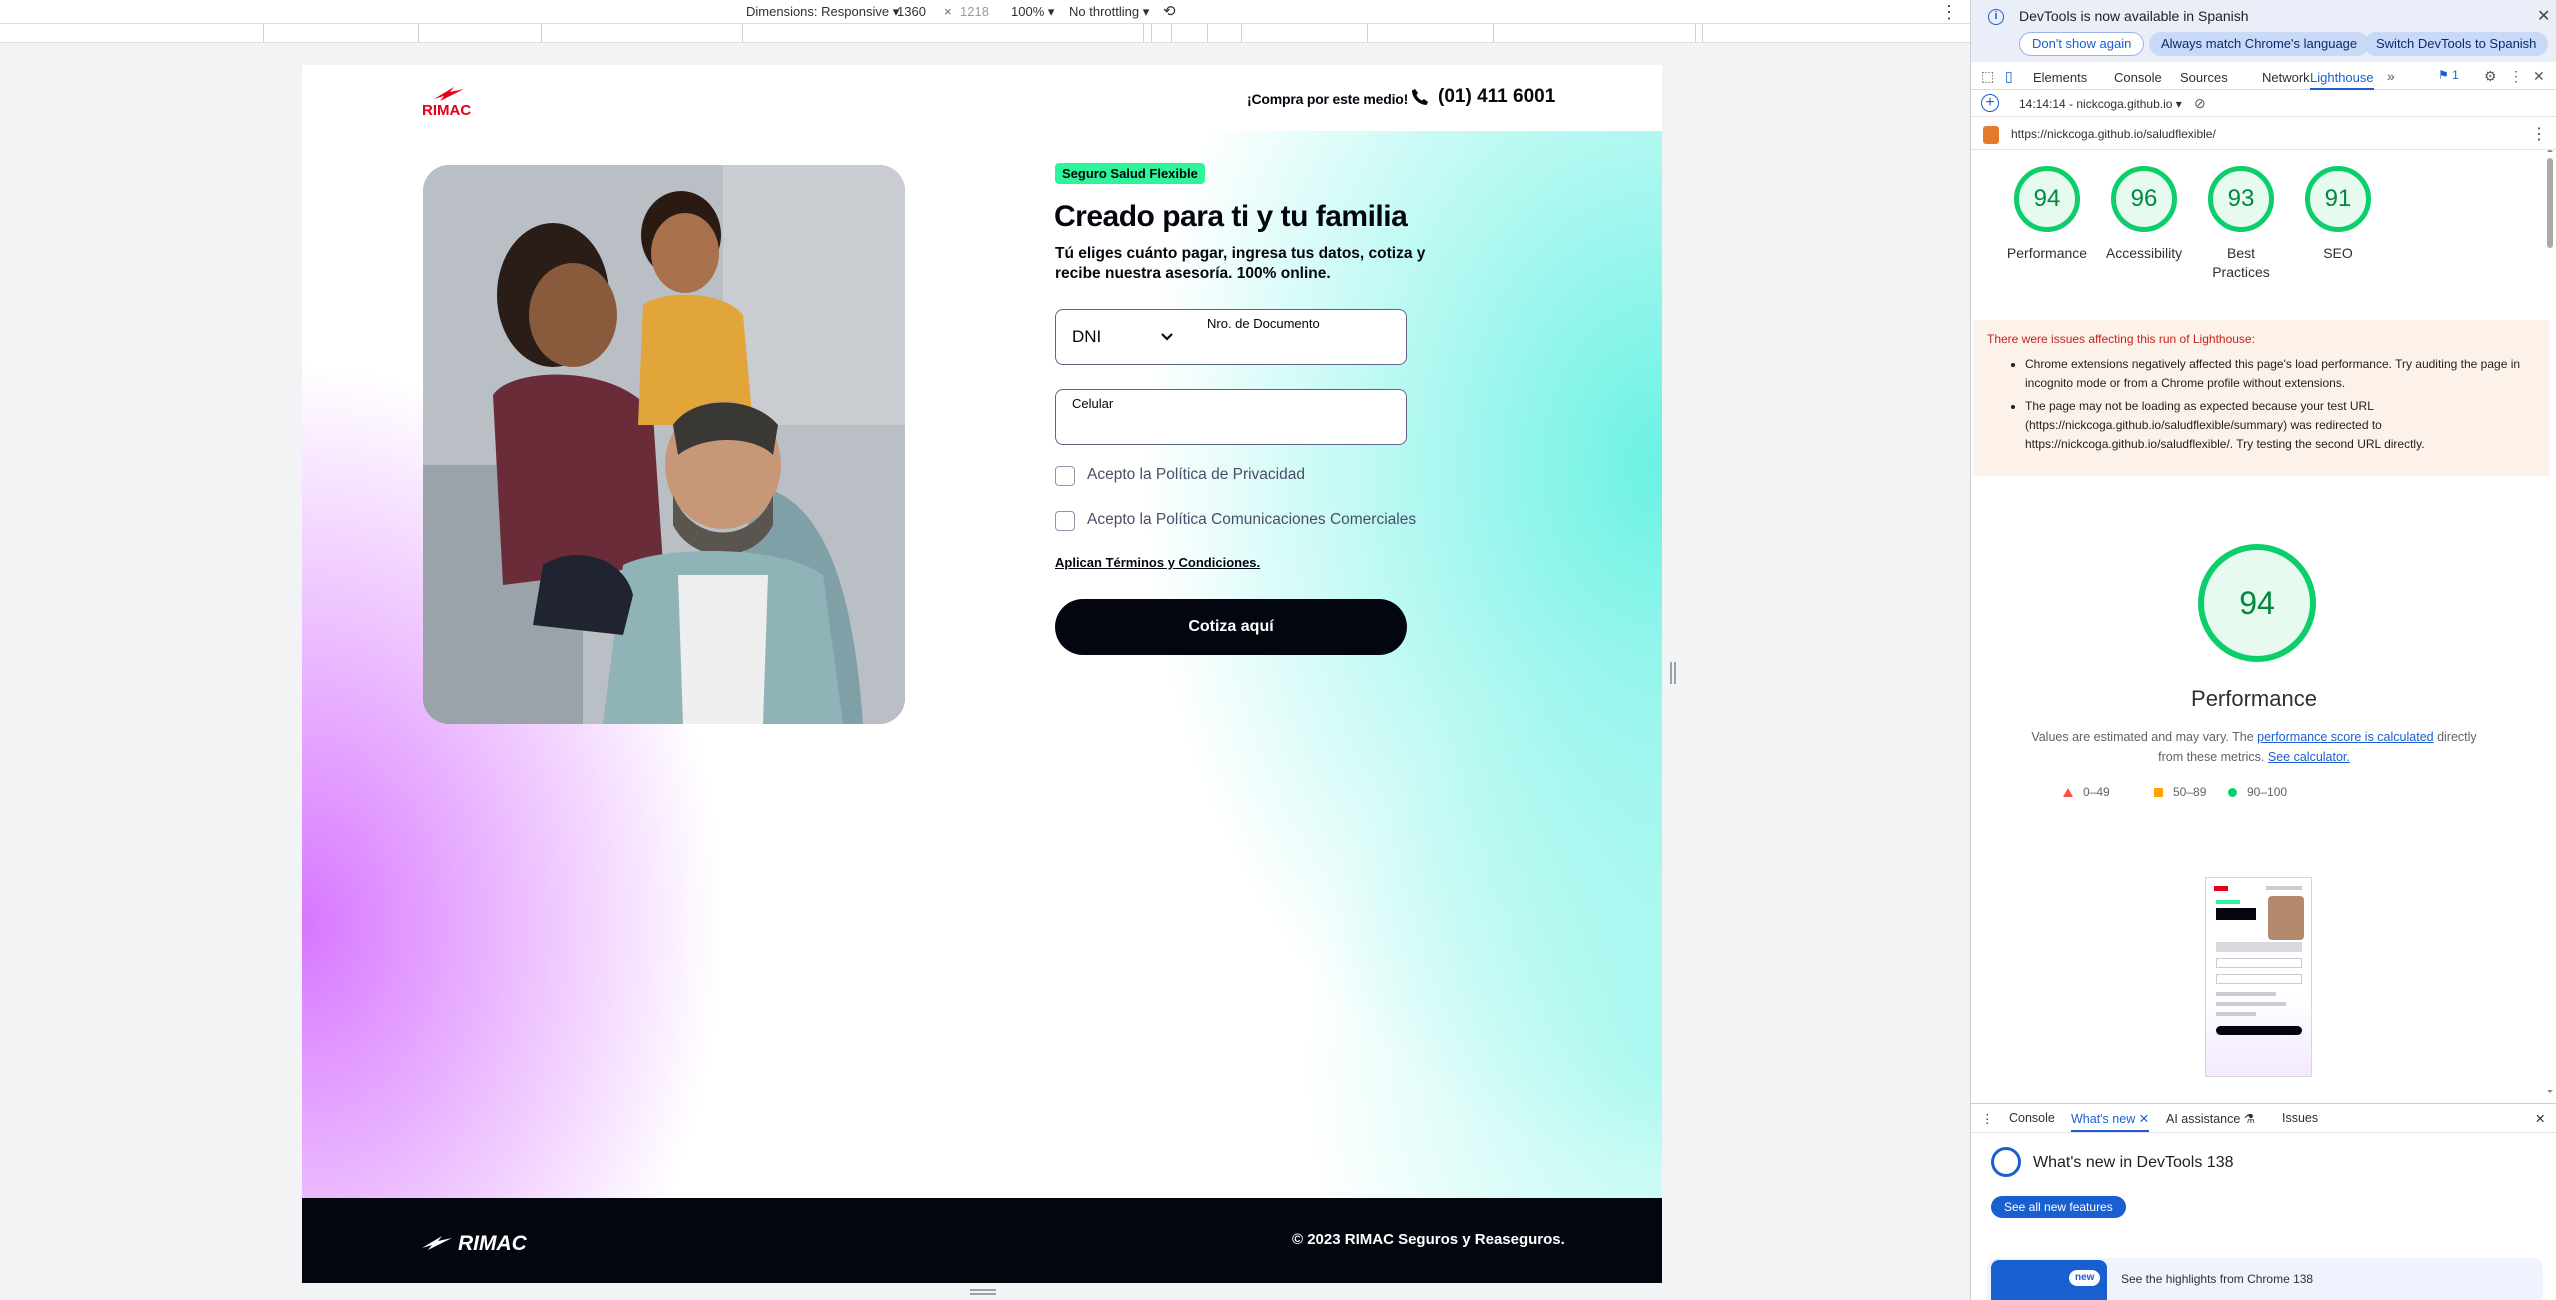 This screenshot has width=2556, height=1300. I want to click on gauge-best-practices: 93 Best Practices, so click(2241, 224).